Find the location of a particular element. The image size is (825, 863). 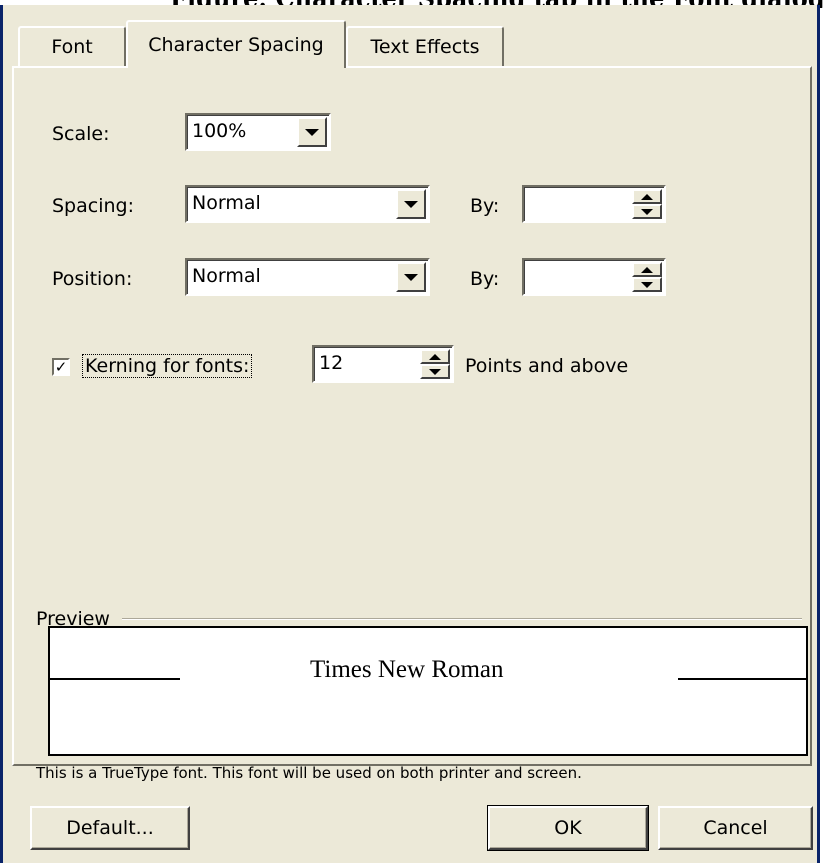

position-by-label: By: is located at coordinates (485, 279).